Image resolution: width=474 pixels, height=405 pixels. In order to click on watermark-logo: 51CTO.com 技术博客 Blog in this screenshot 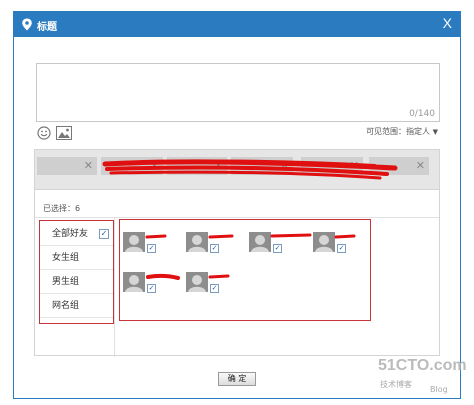, I will do `click(423, 377)`.